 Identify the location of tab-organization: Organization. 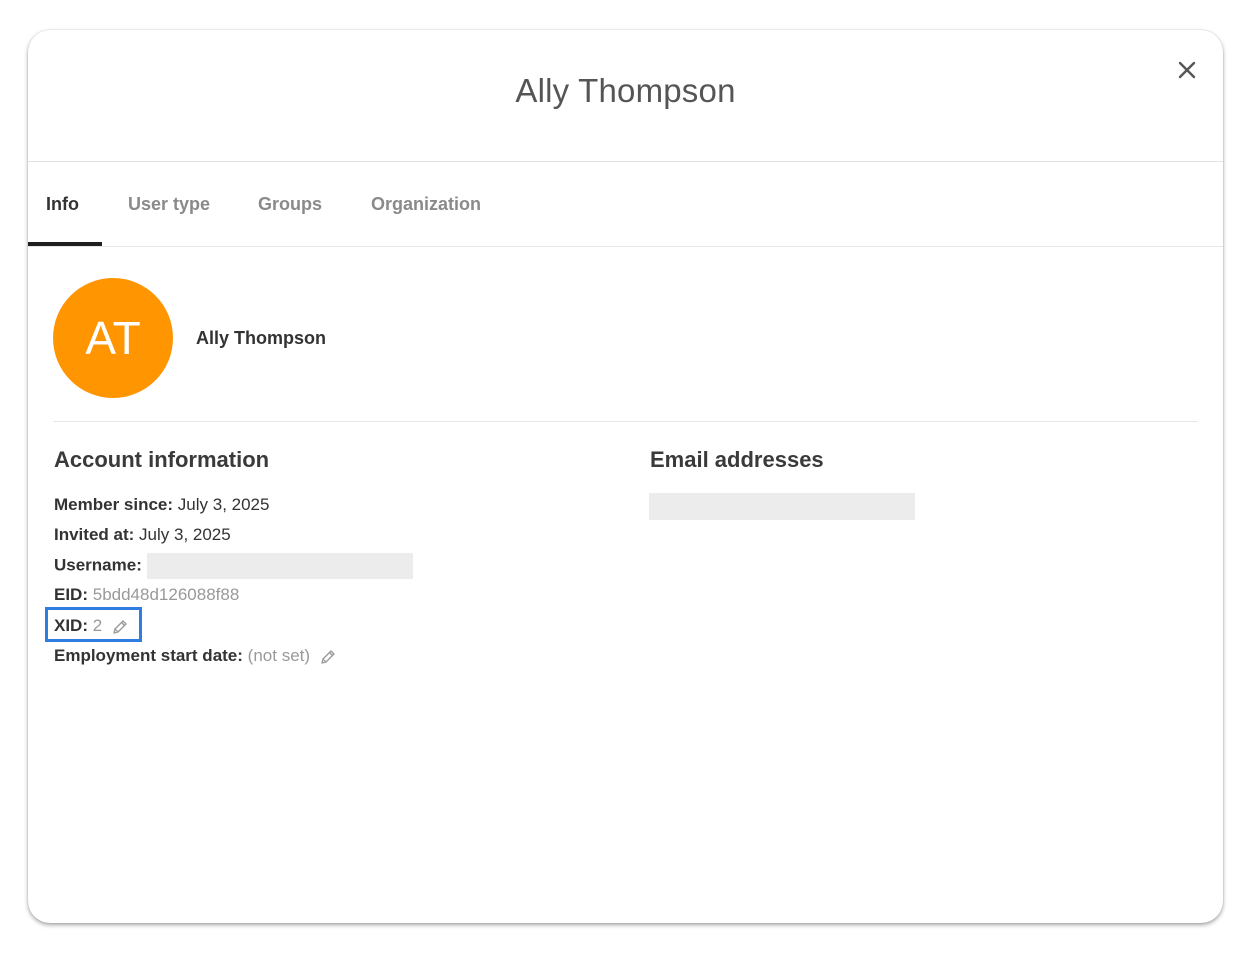
(426, 204).